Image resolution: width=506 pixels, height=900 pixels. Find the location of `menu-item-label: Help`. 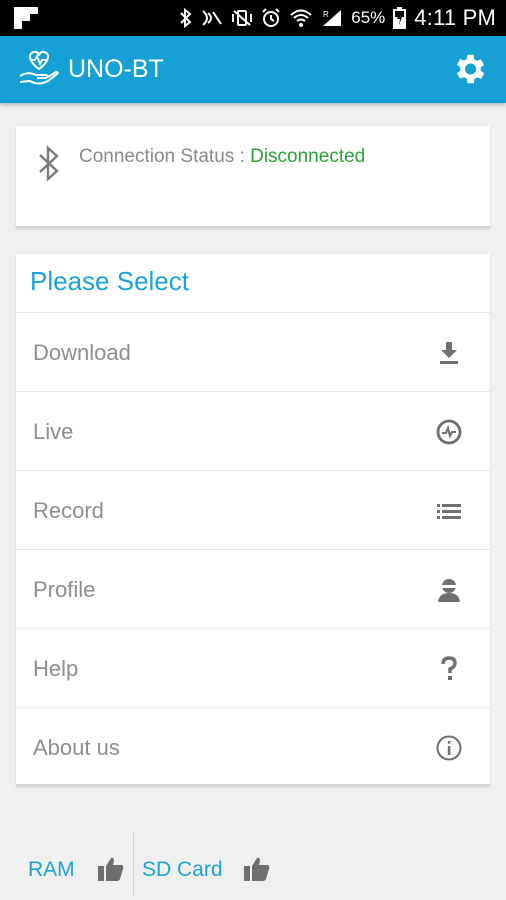

menu-item-label: Help is located at coordinates (56, 668).